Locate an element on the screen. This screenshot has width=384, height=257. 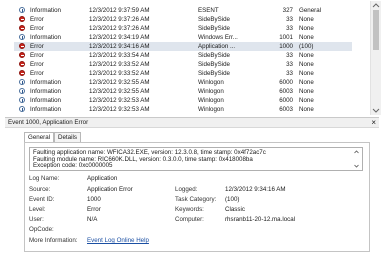
event-id-label: Event ID: is located at coordinates (42, 199).